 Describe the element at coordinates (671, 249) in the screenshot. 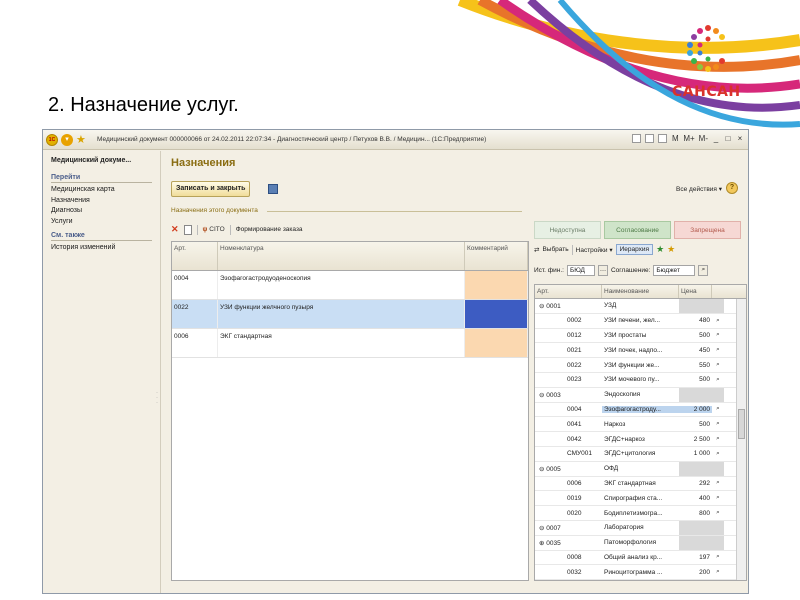

I see `favorites-icon: ★` at that location.